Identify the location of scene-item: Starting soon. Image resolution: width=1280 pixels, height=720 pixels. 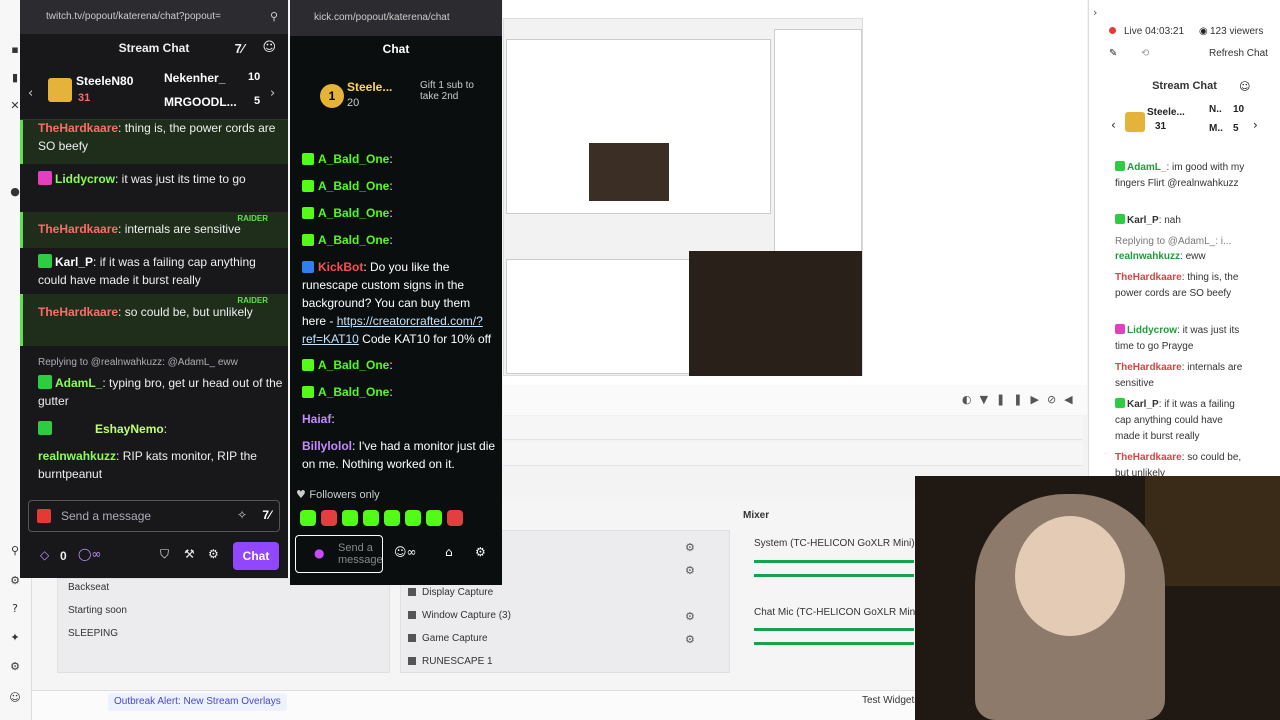
(97, 610).